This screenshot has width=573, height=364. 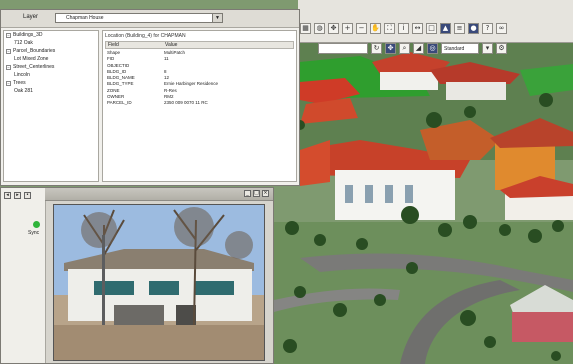 What do you see at coordinates (487, 28) in the screenshot?
I see `help-icon: ?` at bounding box center [487, 28].